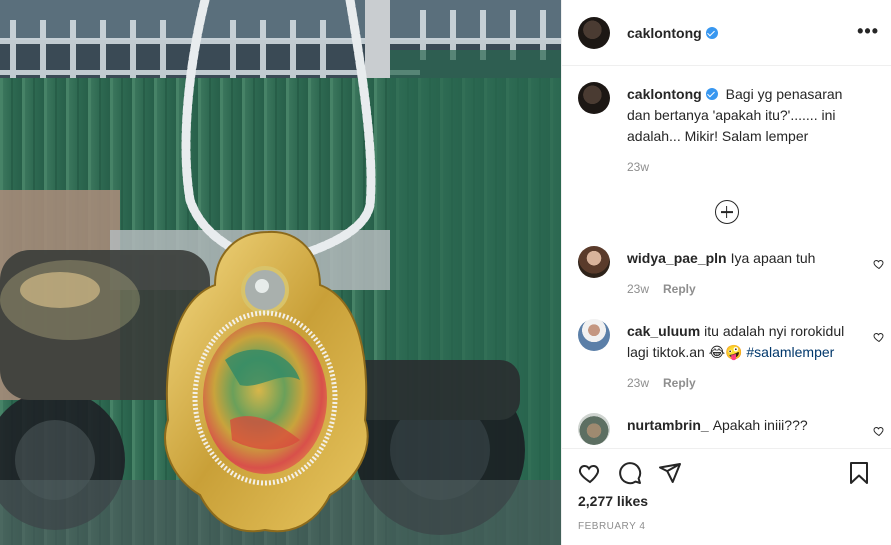  Describe the element at coordinates (731, 273) in the screenshot. I see `comment-item: widya_pae_pln Iya apaan tuh 23w Reply` at that location.